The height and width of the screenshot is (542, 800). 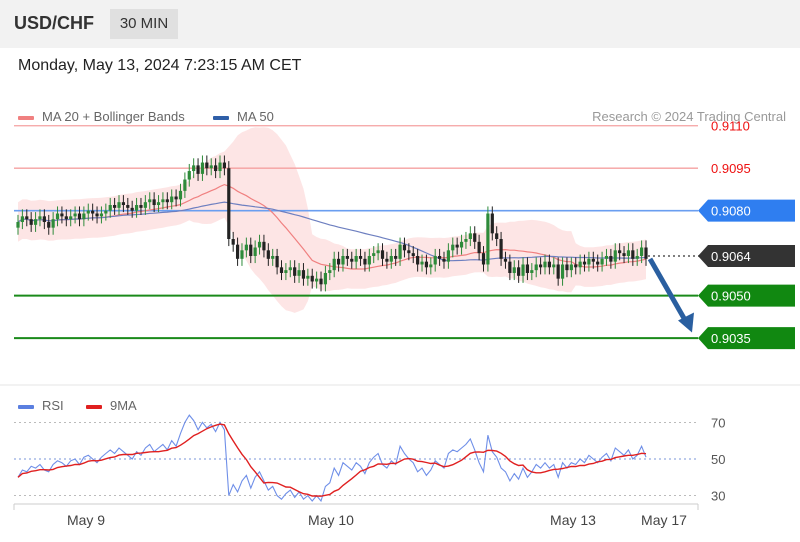 I want to click on x-tick-label: May 9, so click(x=86, y=520).